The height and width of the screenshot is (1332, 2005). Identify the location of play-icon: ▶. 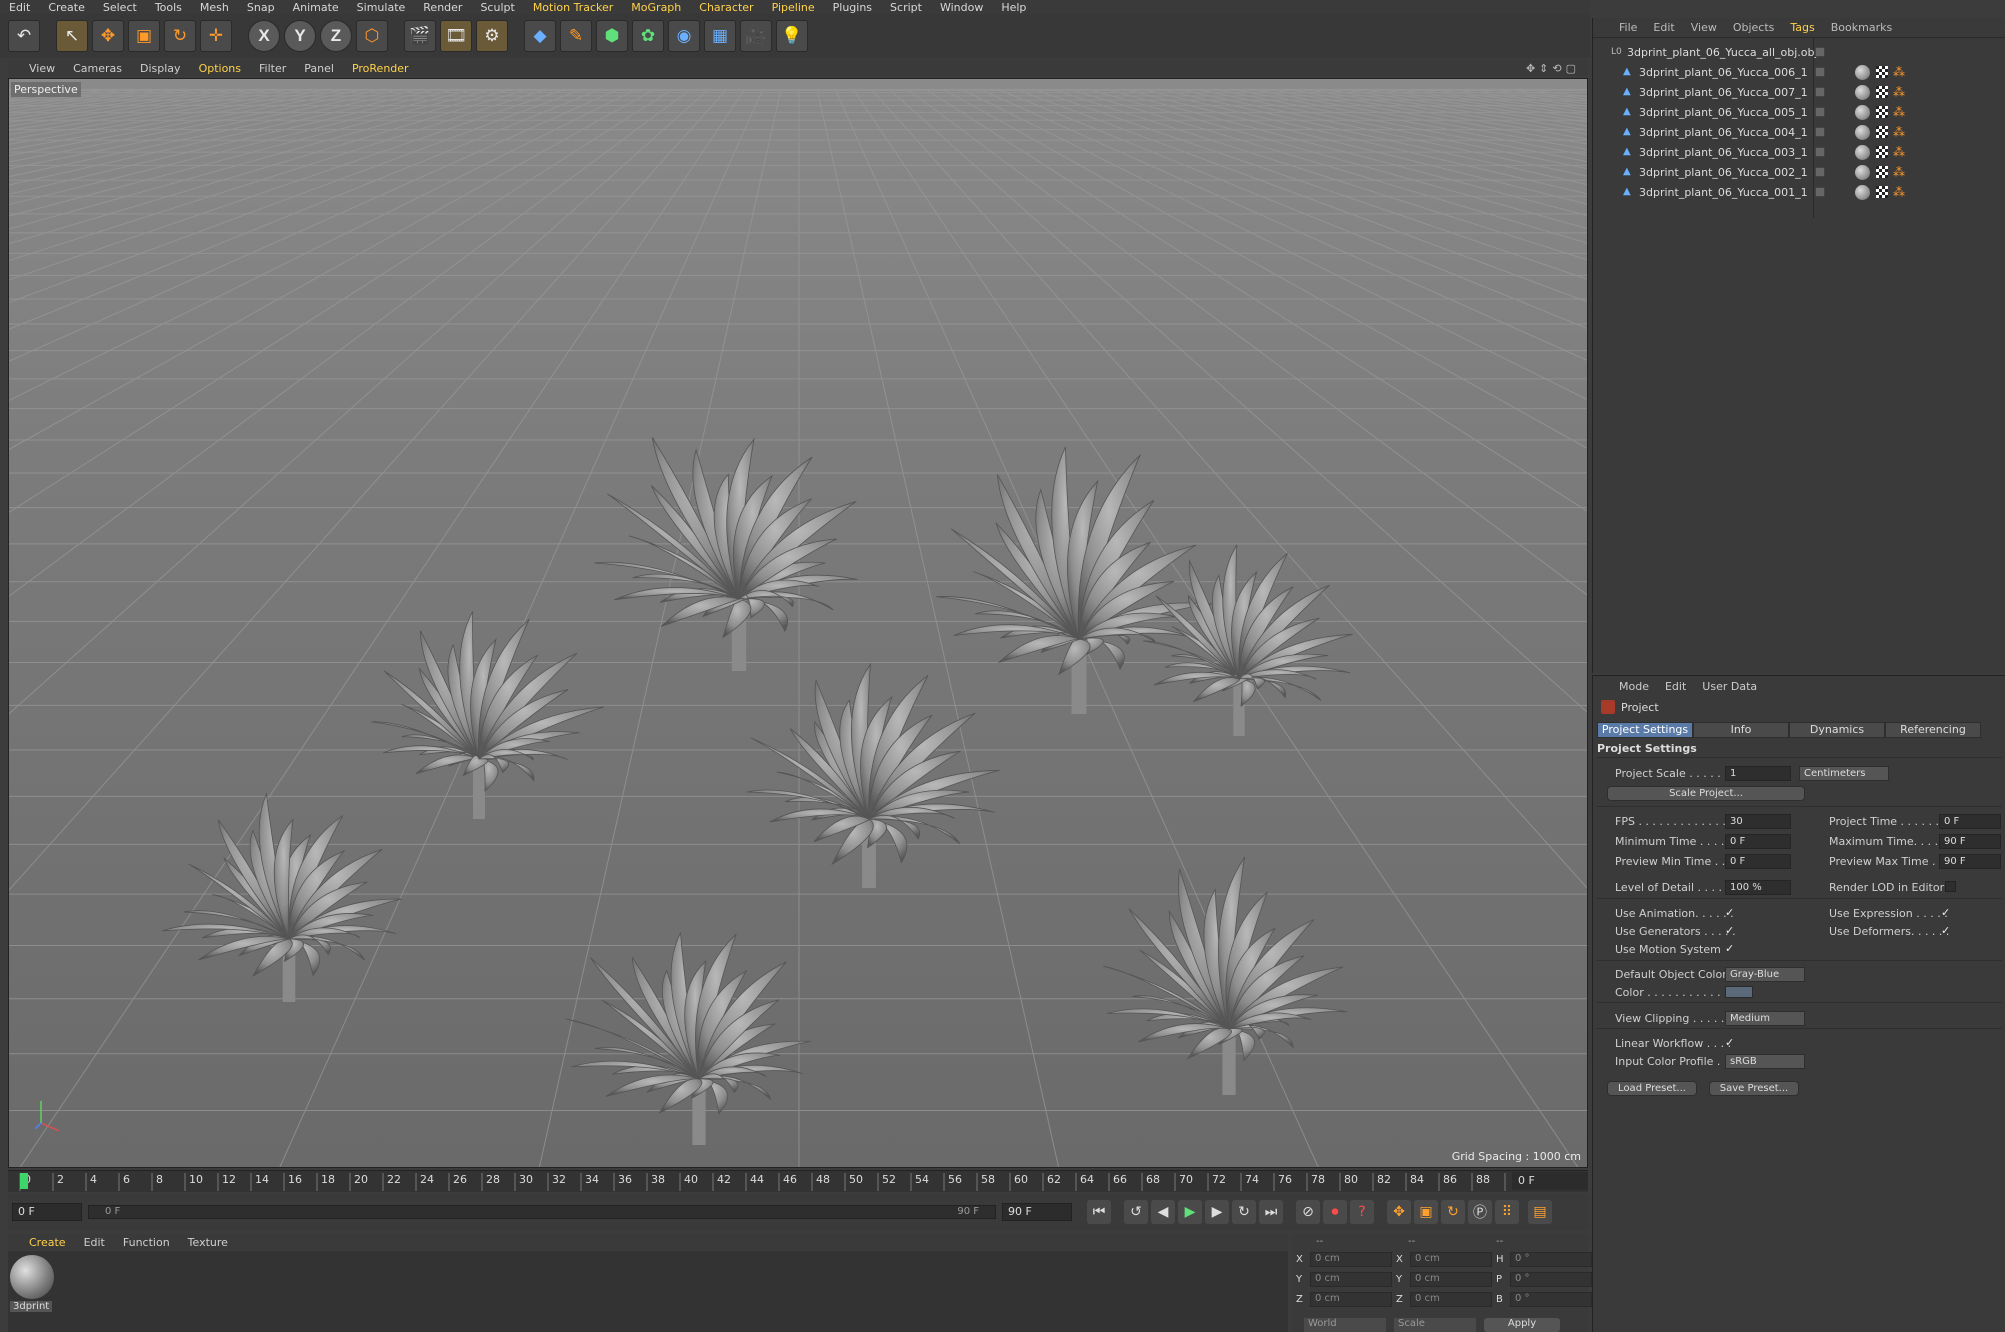
(1190, 1212).